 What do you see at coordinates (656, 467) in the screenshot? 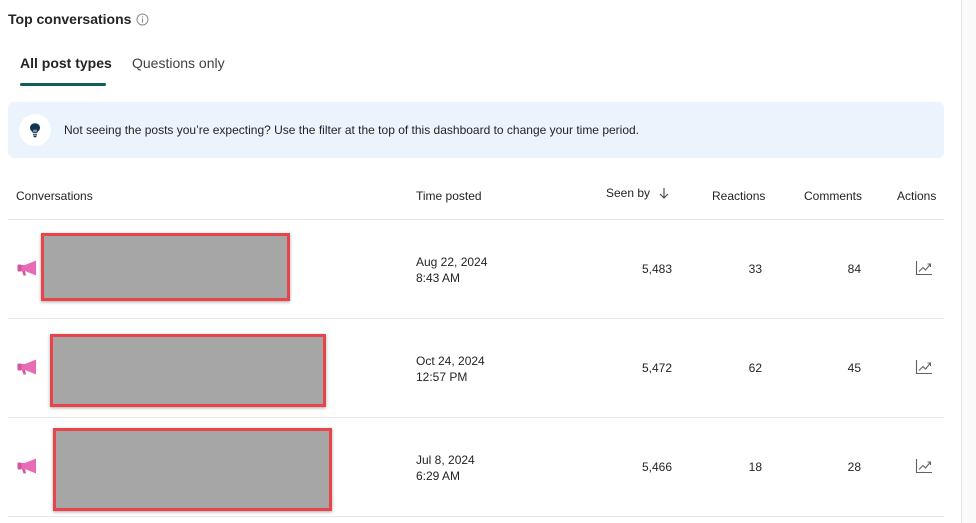
I see `seen-by-value: 5,466` at bounding box center [656, 467].